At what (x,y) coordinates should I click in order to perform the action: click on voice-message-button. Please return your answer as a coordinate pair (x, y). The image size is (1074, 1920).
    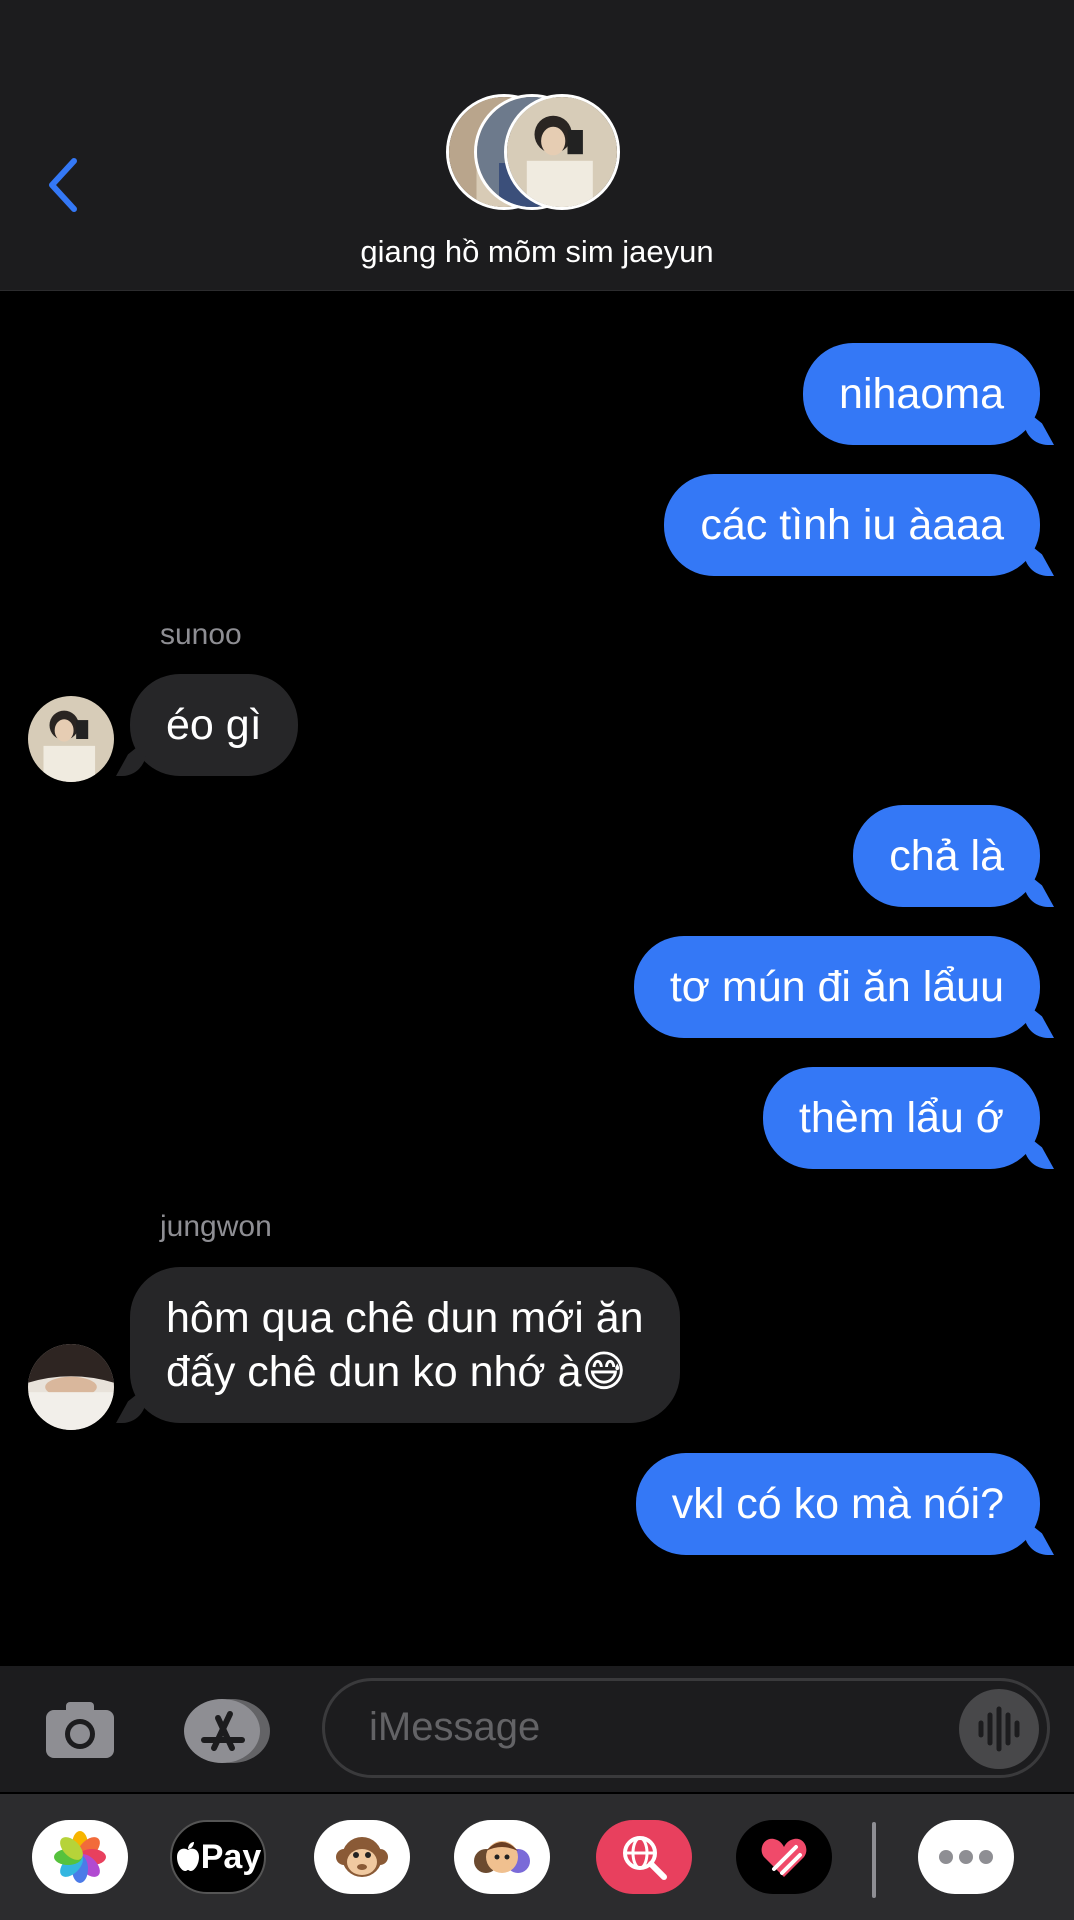
    Looking at the image, I should click on (999, 1729).